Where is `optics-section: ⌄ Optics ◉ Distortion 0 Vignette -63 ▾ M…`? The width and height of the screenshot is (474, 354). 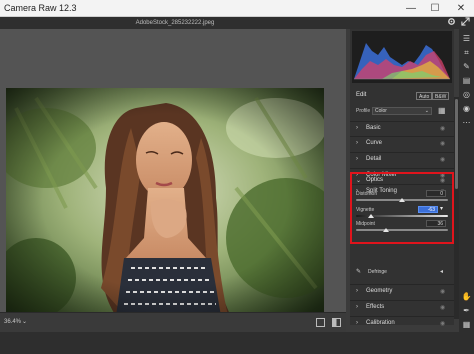
optics-section: ⌄ Optics ◉ Distortion 0 Vignette -63 ▾ M… is located at coordinates (402, 208).